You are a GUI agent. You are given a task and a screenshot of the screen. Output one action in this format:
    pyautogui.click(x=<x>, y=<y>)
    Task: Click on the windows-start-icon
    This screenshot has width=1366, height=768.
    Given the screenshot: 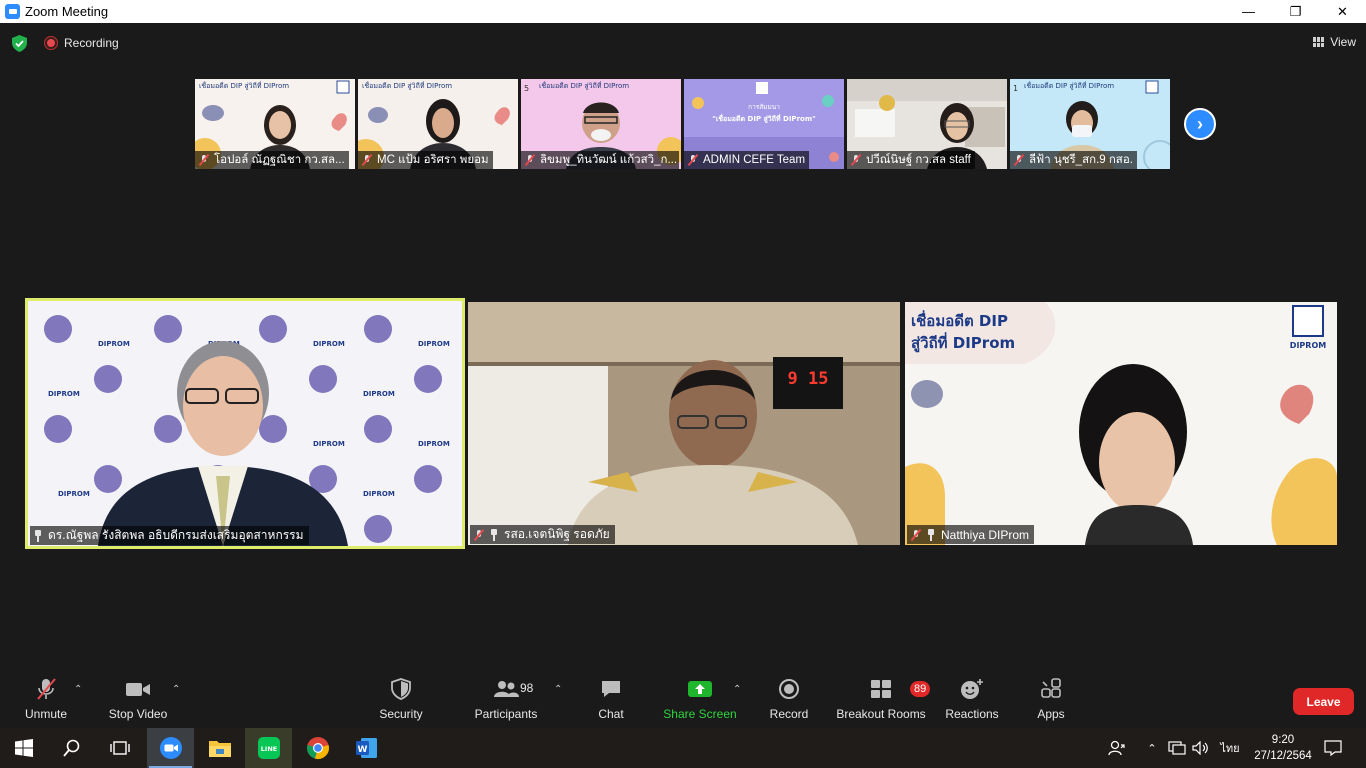 What is the action you would take?
    pyautogui.click(x=23, y=748)
    